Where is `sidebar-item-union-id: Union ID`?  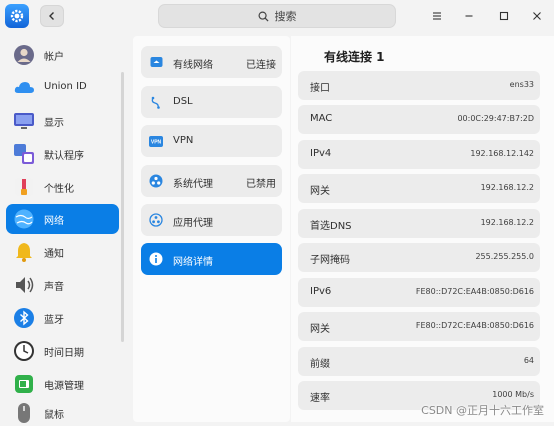 sidebar-item-union-id: Union ID is located at coordinates (62, 88).